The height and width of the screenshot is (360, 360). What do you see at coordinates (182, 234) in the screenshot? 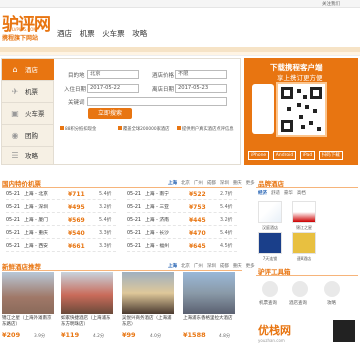
I see `flight-row: 05-21 上海 - 长沙 ¥470 5.4折` at bounding box center [182, 234].